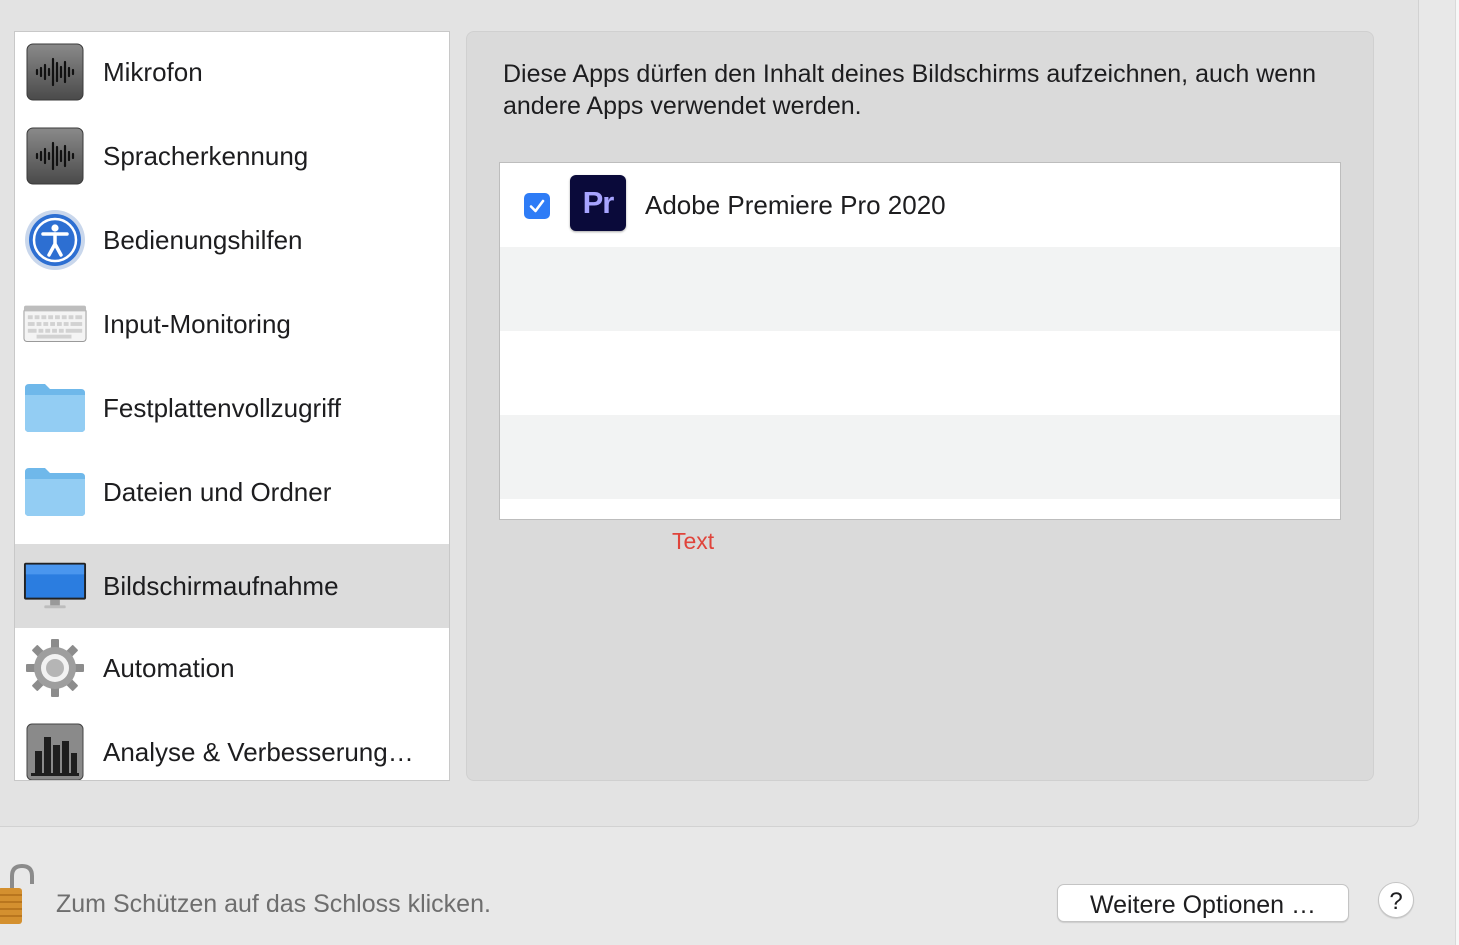 This screenshot has width=1459, height=945. I want to click on speech-waveform-icon, so click(55, 156).